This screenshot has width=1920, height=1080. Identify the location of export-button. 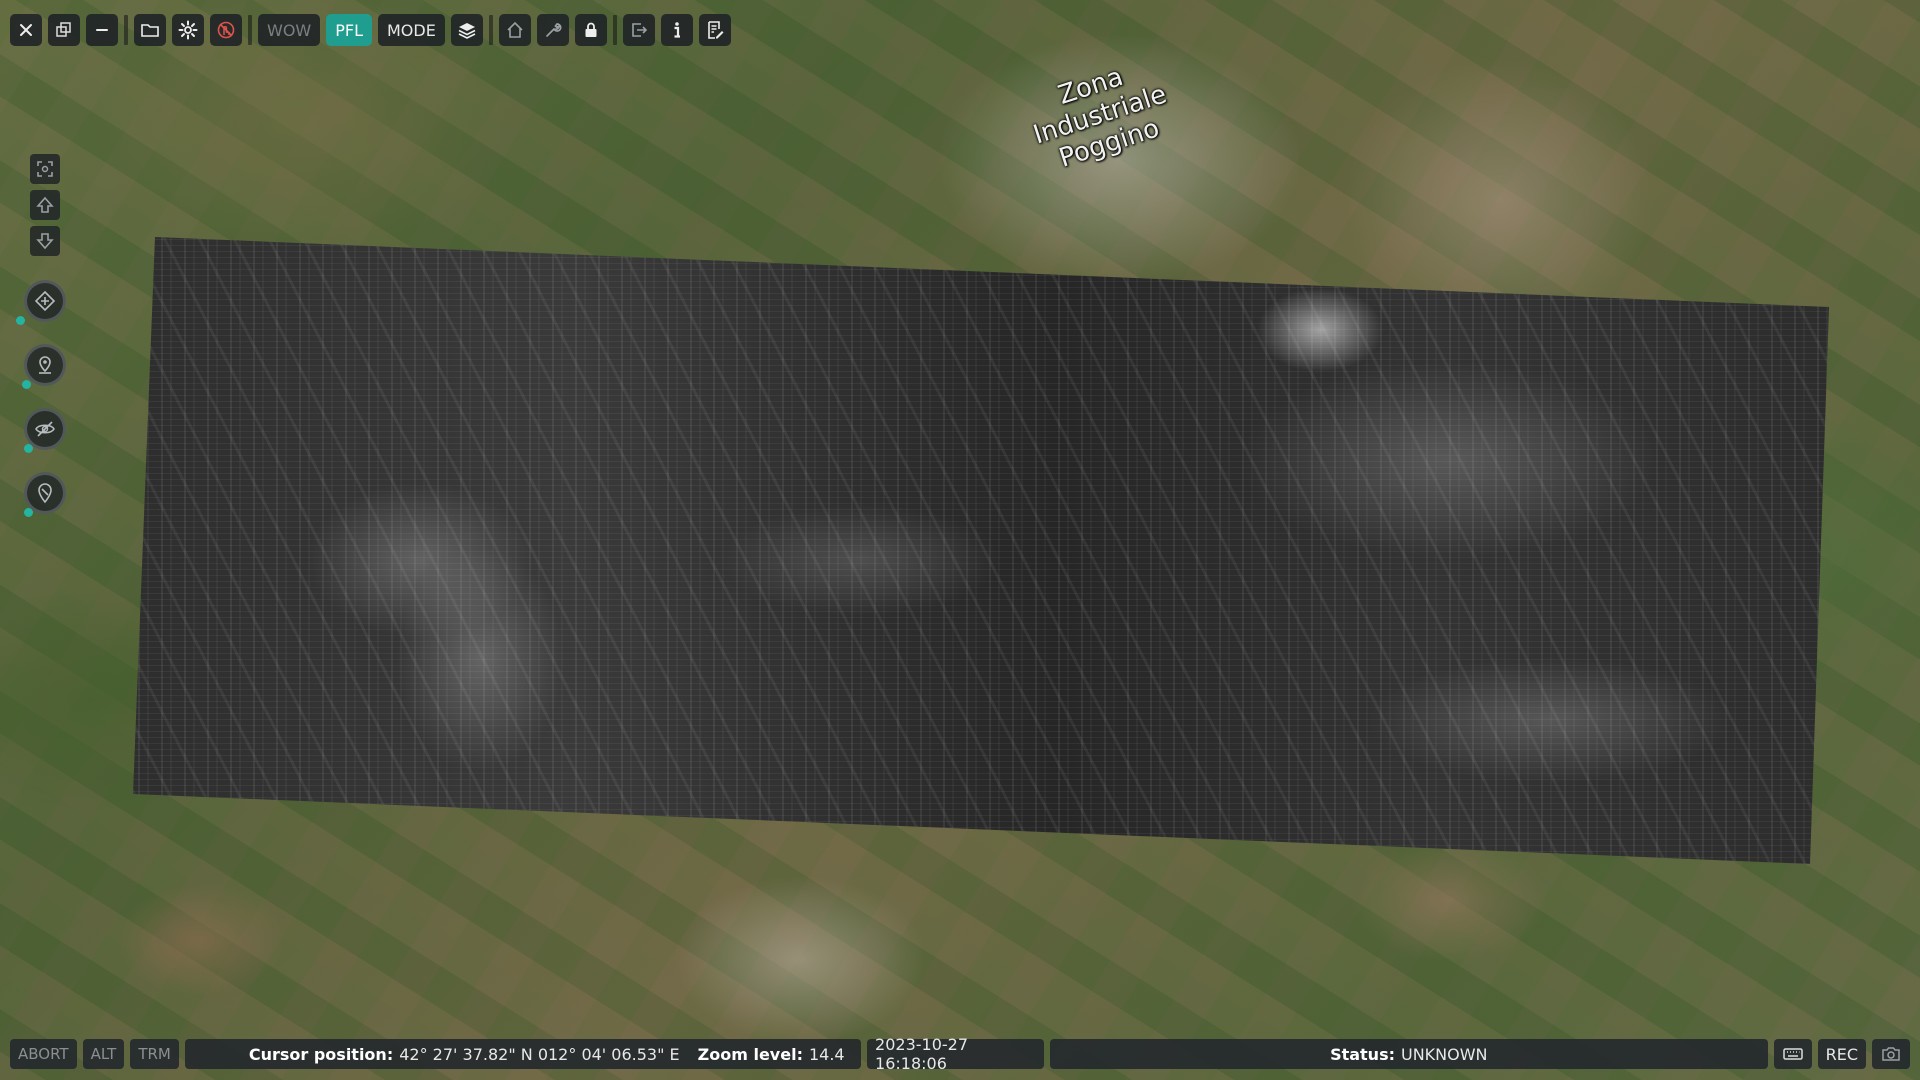
(638, 30).